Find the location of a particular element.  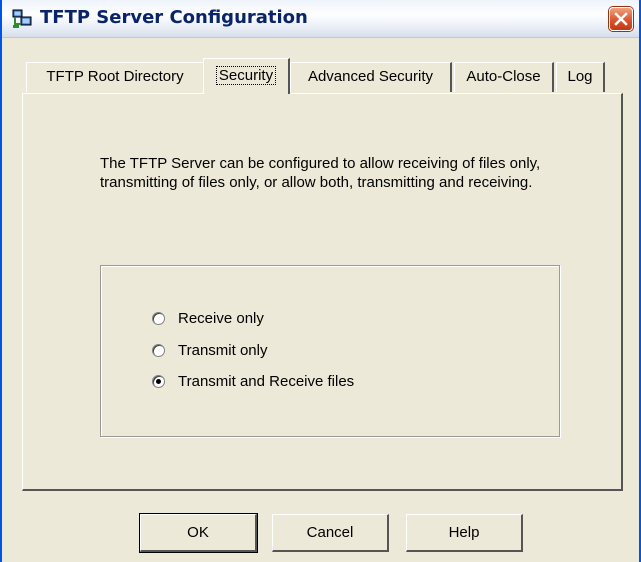

tab-label: TFTP Root Directory is located at coordinates (115, 76).